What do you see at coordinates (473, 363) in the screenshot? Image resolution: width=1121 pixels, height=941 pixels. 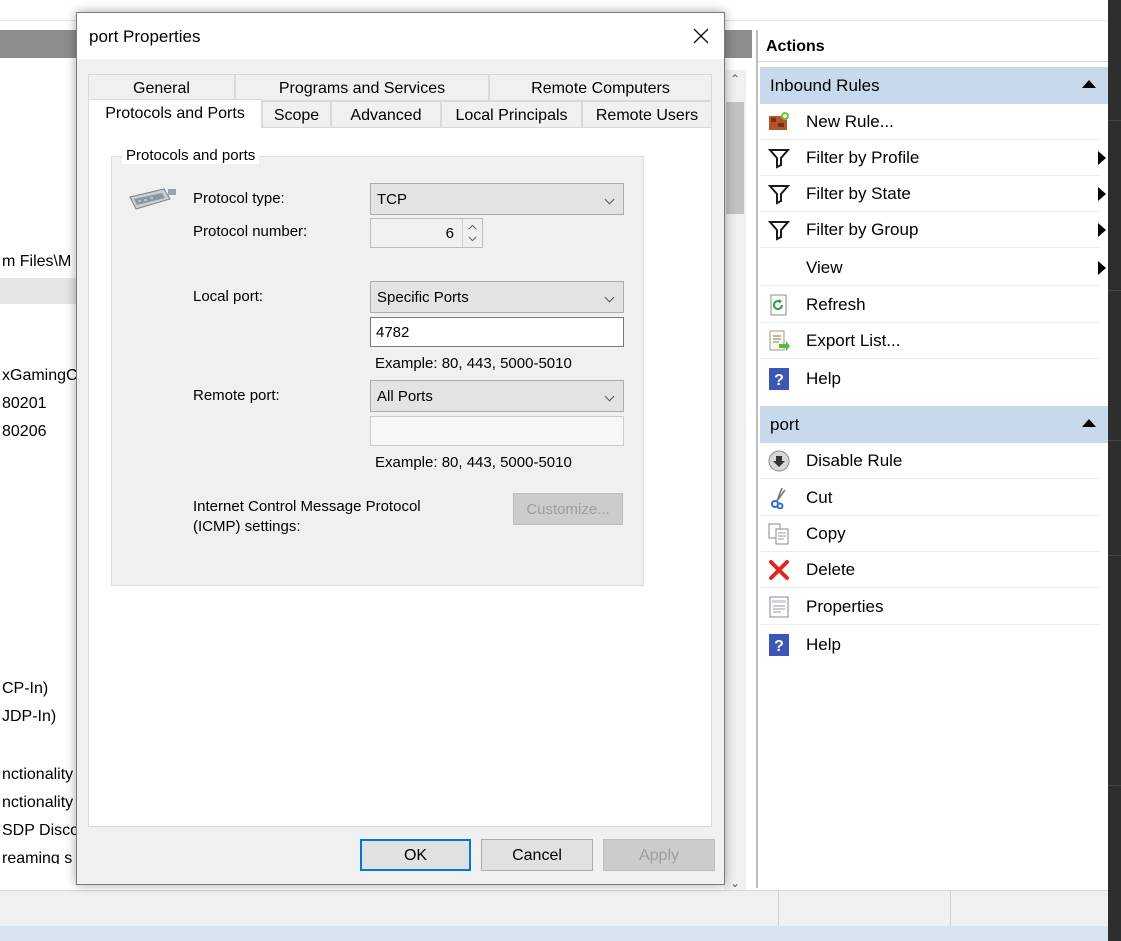 I see `local-port-example: Example: 80, 443, 5000-5010` at bounding box center [473, 363].